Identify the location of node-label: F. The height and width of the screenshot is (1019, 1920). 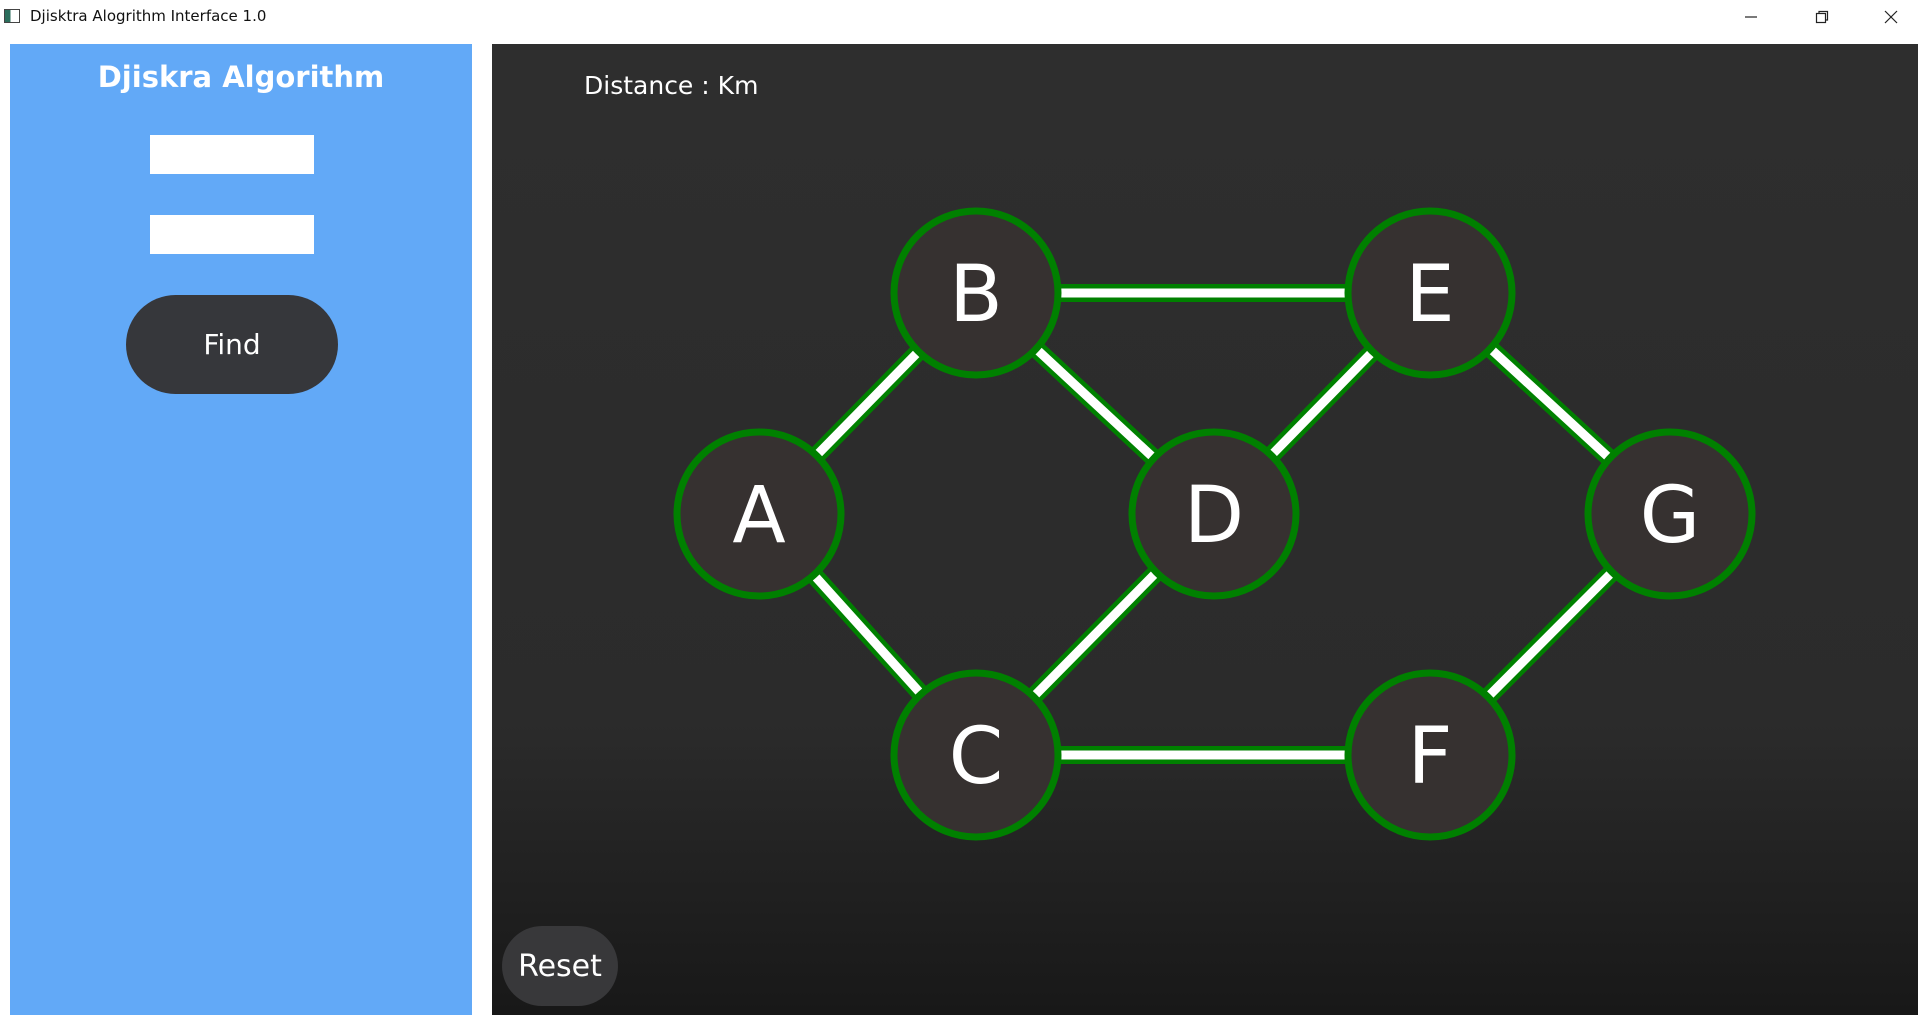
(1430, 757).